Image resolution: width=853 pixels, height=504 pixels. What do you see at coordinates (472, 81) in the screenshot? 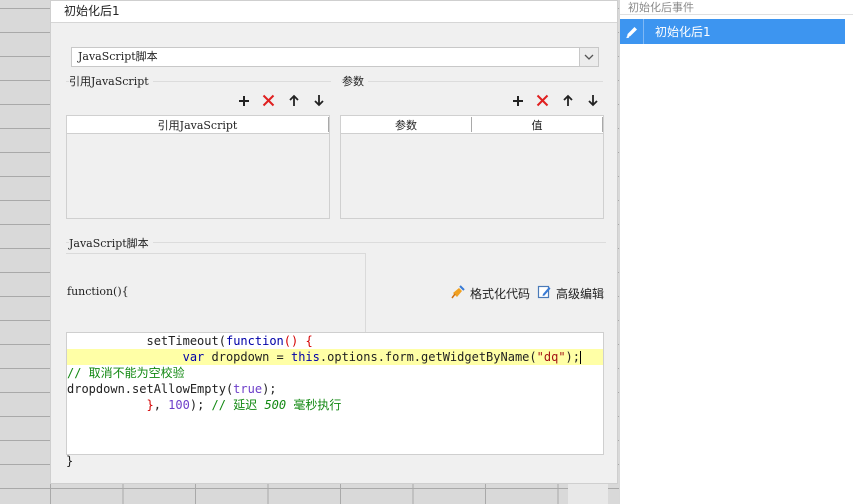
I see `params-group-divider` at bounding box center [472, 81].